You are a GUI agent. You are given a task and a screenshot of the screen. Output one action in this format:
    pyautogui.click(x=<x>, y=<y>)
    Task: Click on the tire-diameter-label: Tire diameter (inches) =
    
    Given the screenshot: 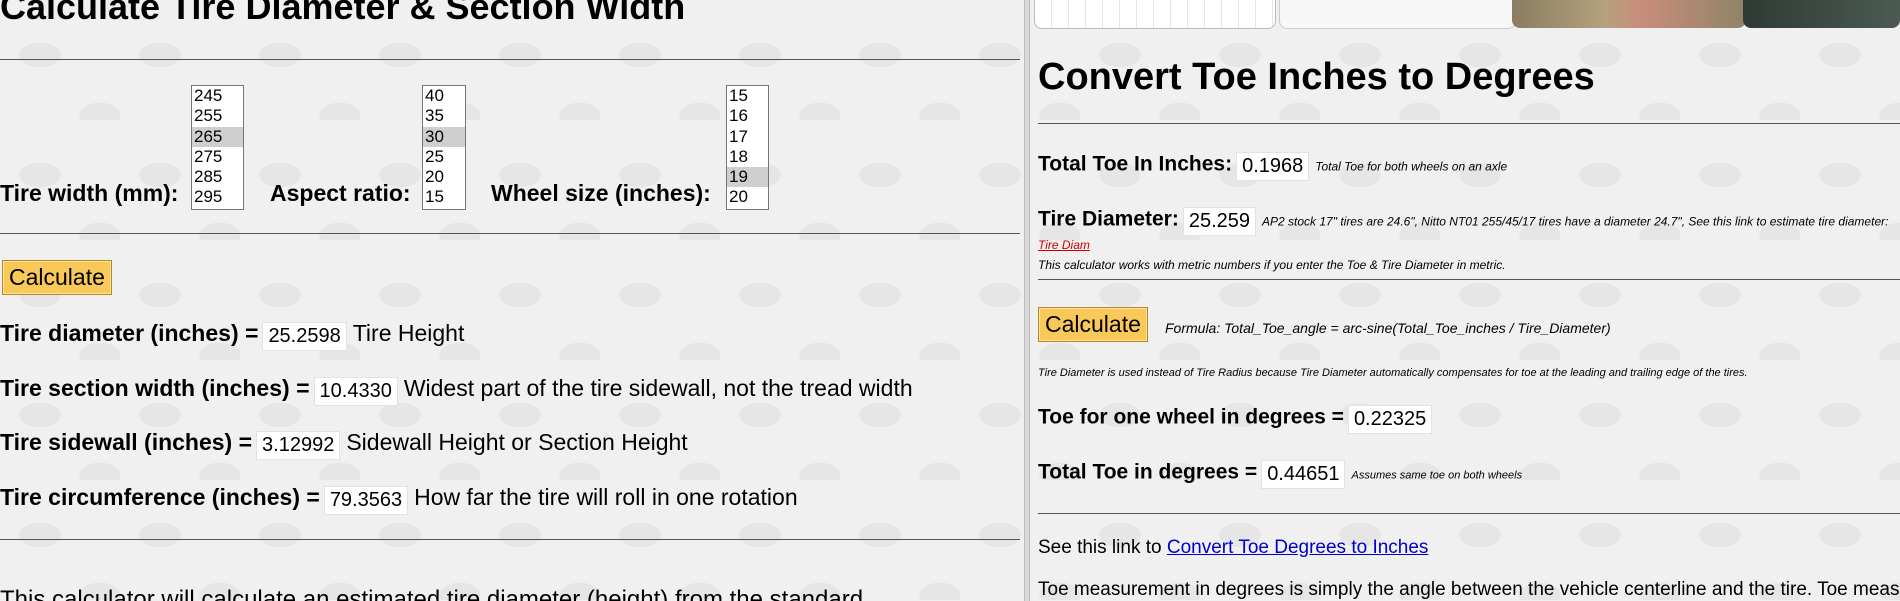 What is the action you would take?
    pyautogui.click(x=129, y=333)
    